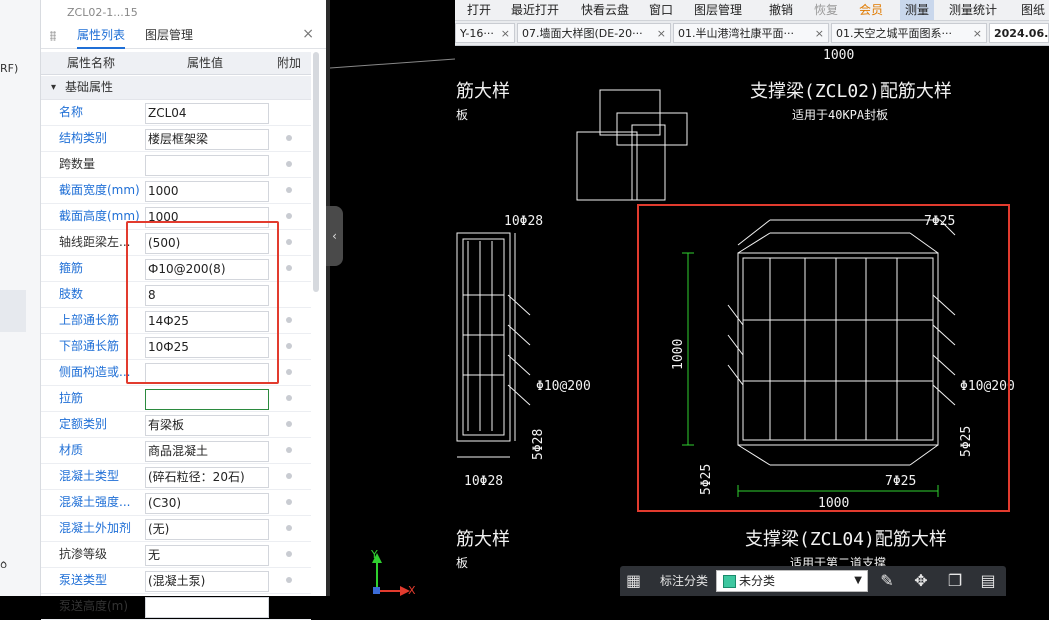  Describe the element at coordinates (207, 321) in the screenshot. I see `property-value-field: 14Ф25` at that location.